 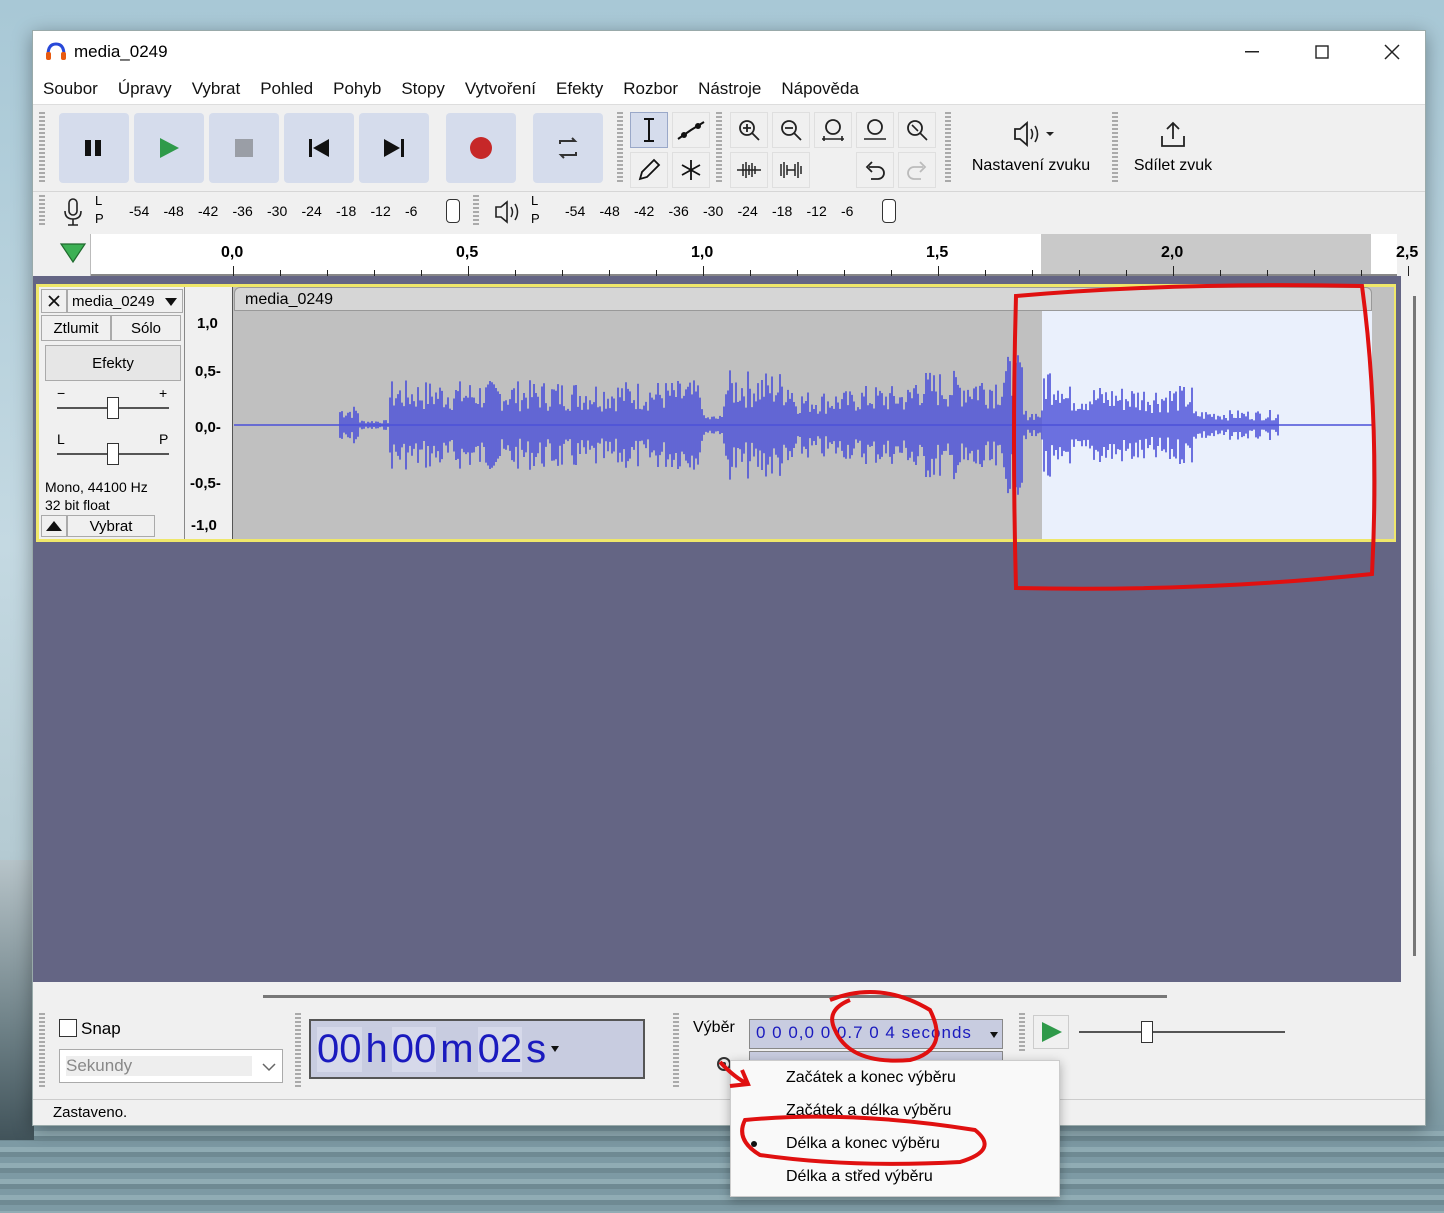 I want to click on envelope-tool-button, so click(x=691, y=130).